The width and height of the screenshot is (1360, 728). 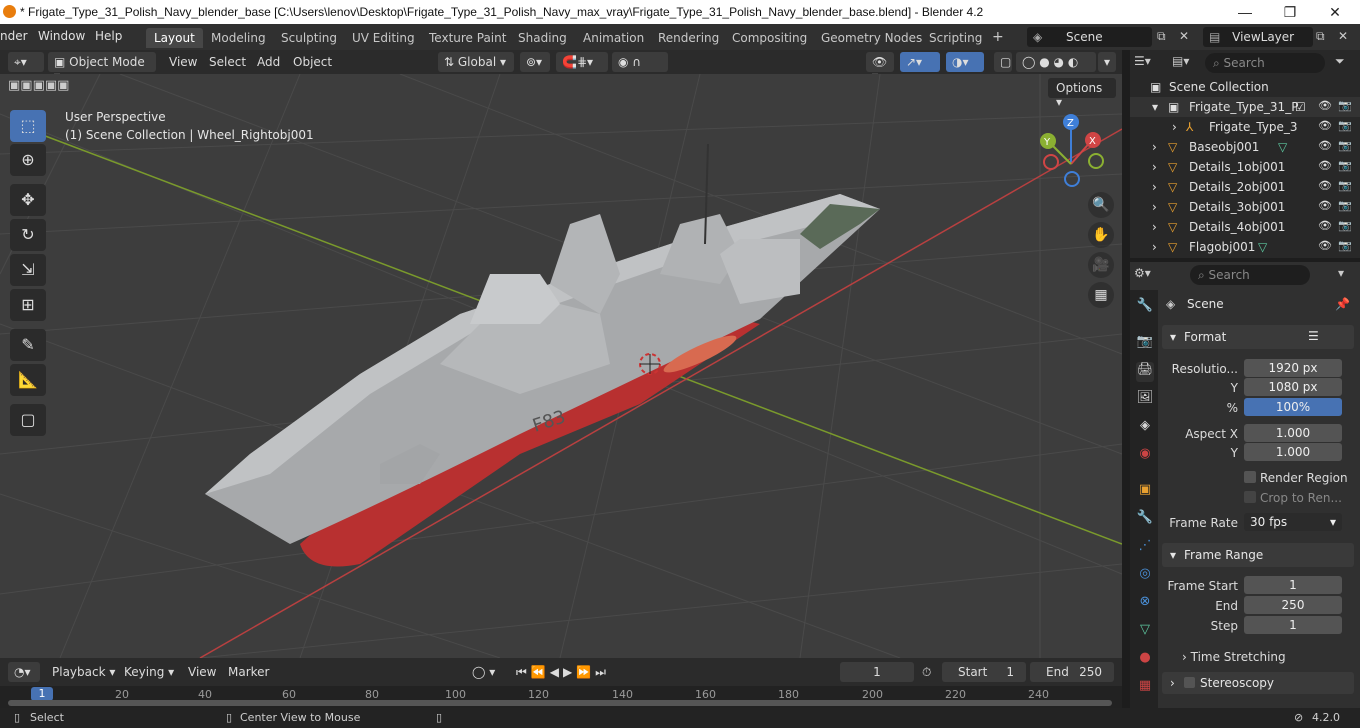 What do you see at coordinates (1245, 207) in the screenshot?
I see `outliner-row: › ▽ Details_3obj001 👁 📷` at bounding box center [1245, 207].